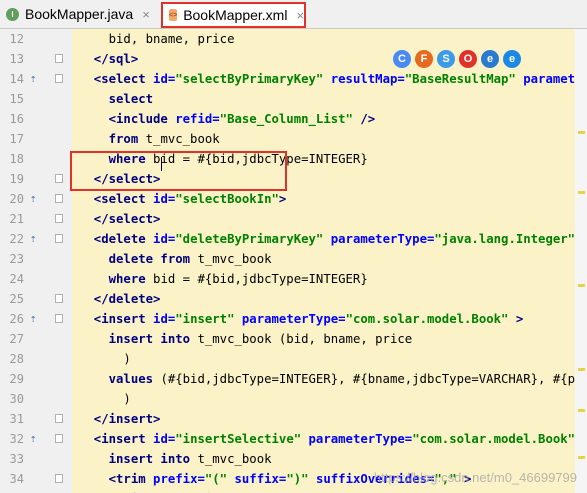 The height and width of the screenshot is (493, 587). I want to click on code-line: 15 select, so click(293, 99).